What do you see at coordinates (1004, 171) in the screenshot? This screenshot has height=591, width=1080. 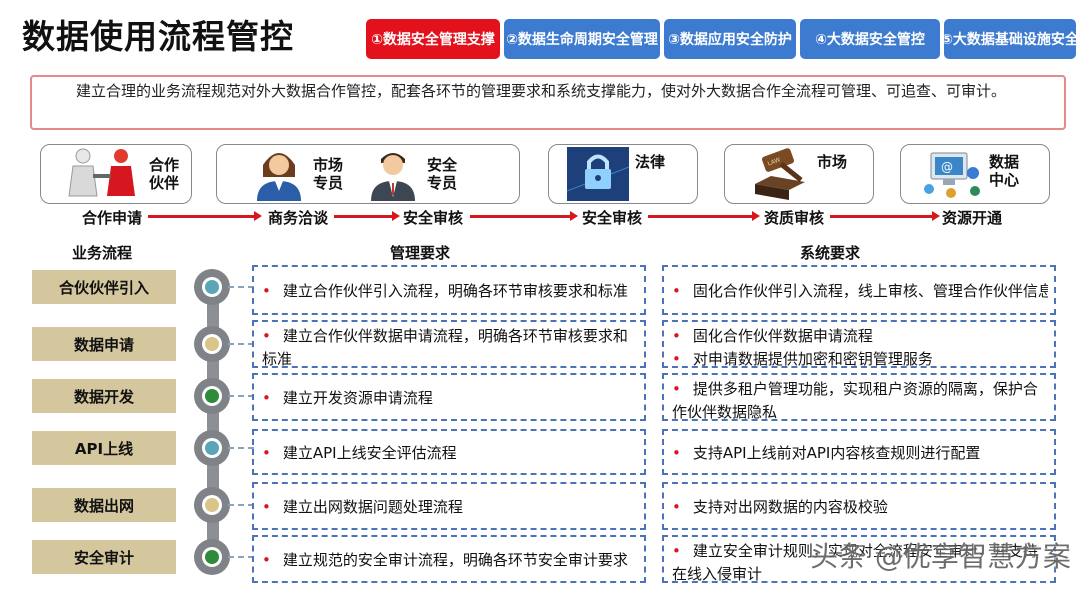 I see `card-data-center-label: 数据中心` at bounding box center [1004, 171].